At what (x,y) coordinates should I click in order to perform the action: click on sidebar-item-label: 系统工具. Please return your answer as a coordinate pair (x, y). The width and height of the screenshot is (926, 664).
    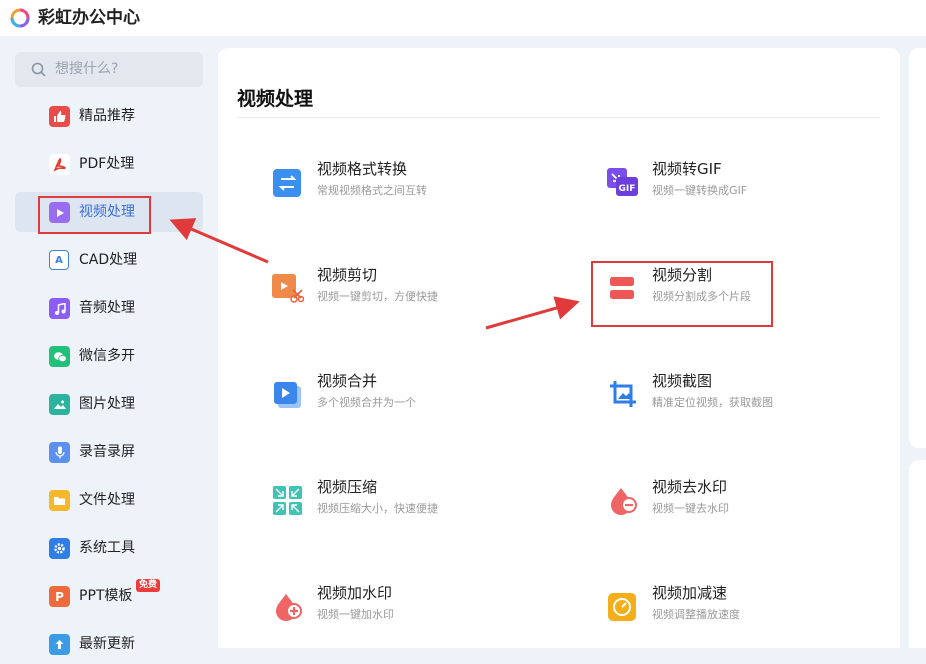
    Looking at the image, I should click on (107, 548).